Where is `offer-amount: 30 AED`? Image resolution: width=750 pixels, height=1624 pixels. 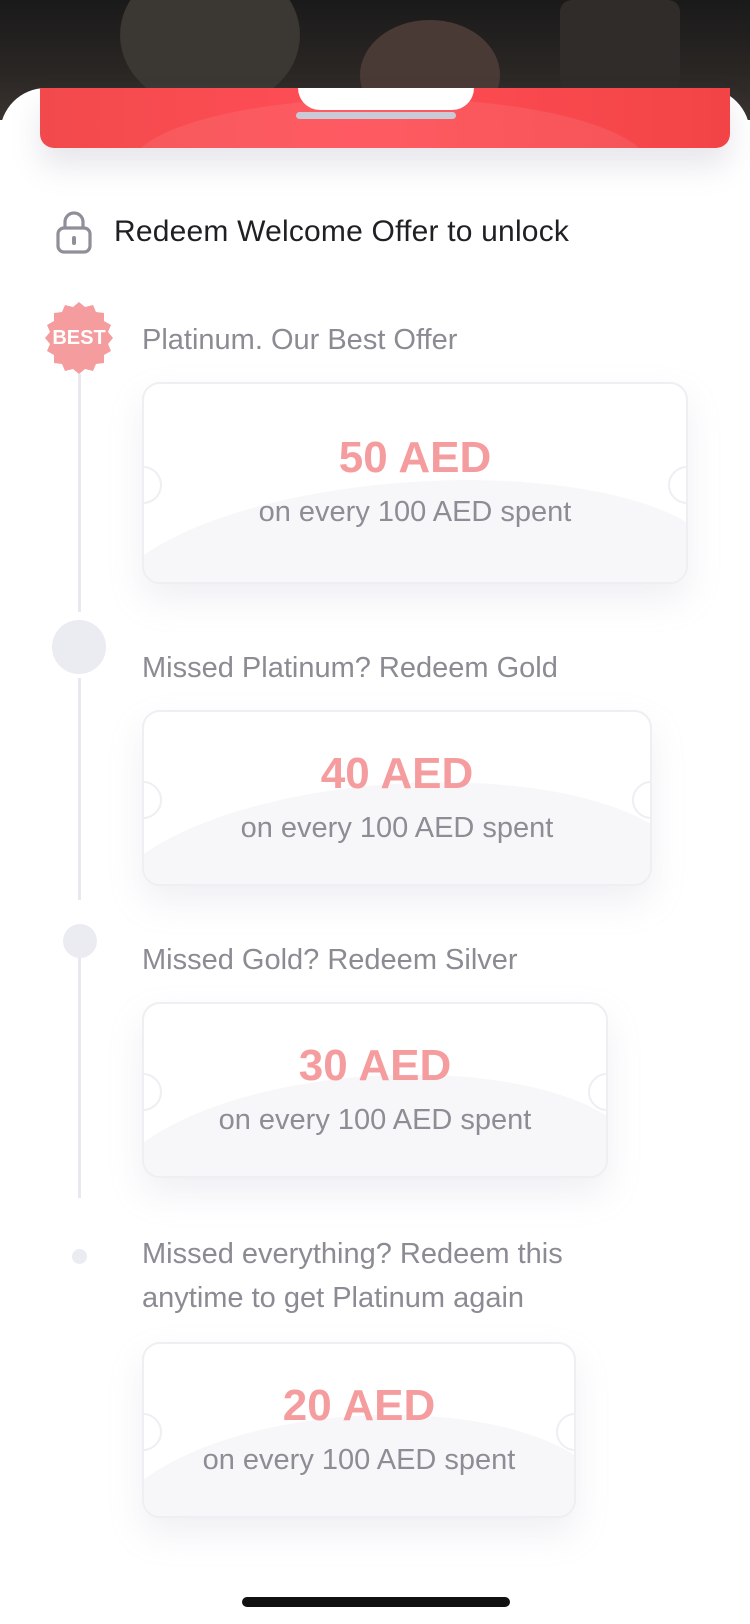 offer-amount: 30 AED is located at coordinates (375, 1065).